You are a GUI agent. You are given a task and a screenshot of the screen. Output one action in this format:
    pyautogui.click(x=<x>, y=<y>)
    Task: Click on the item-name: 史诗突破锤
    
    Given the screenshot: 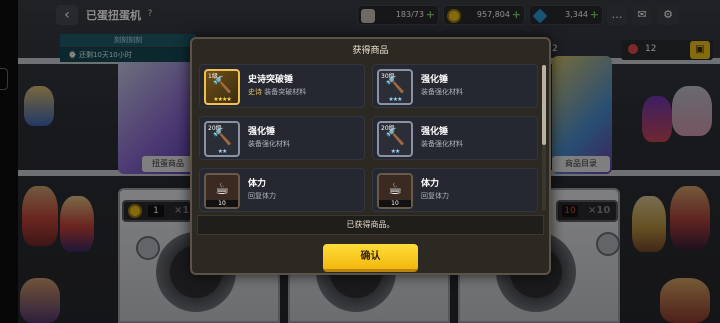 What is the action you would take?
    pyautogui.click(x=271, y=80)
    